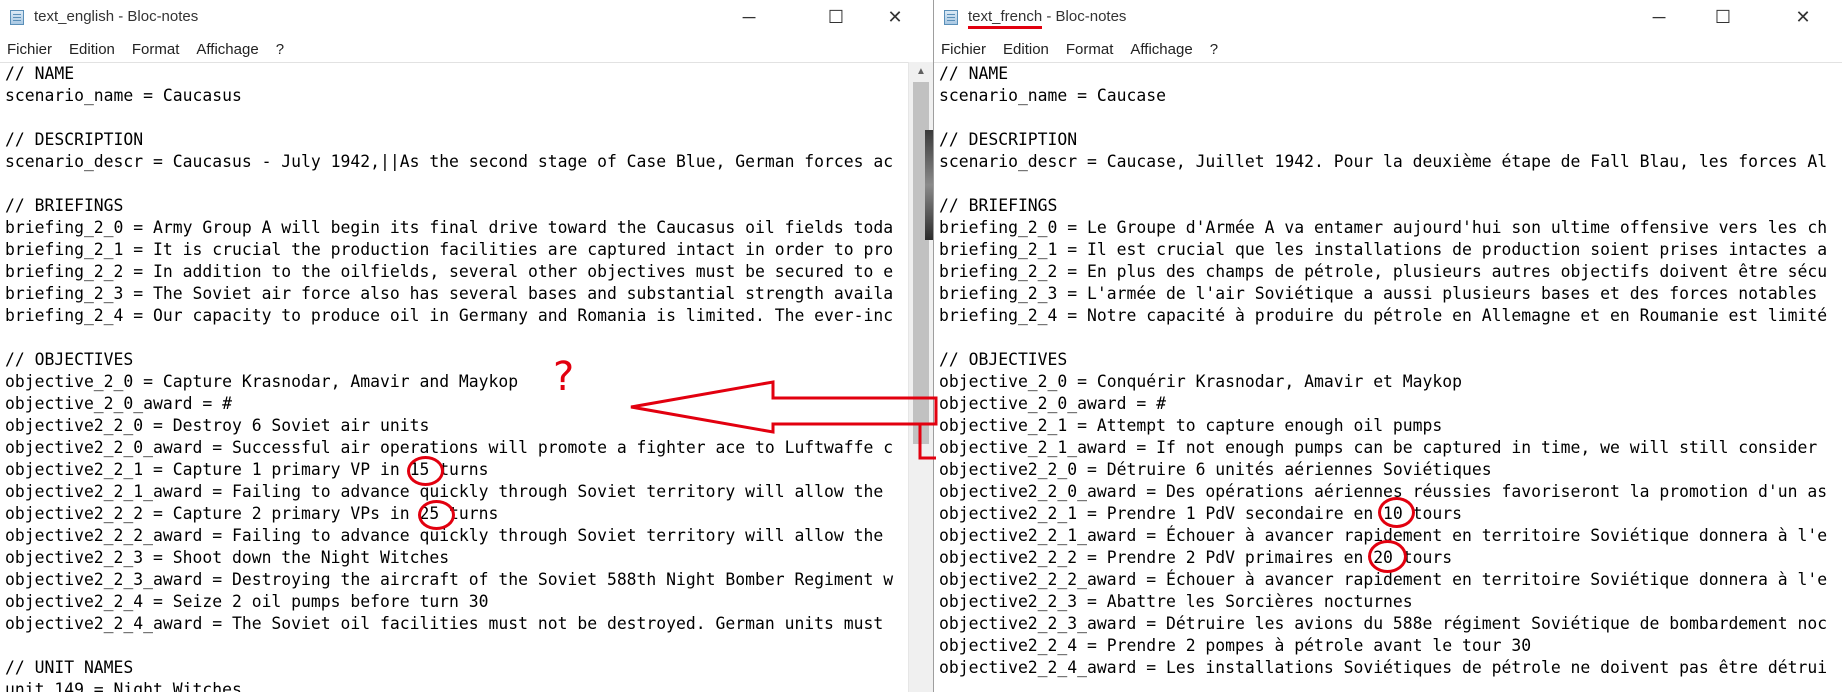 The height and width of the screenshot is (692, 1842). I want to click on text-line: scenario_name = Caucasus, so click(123, 95).